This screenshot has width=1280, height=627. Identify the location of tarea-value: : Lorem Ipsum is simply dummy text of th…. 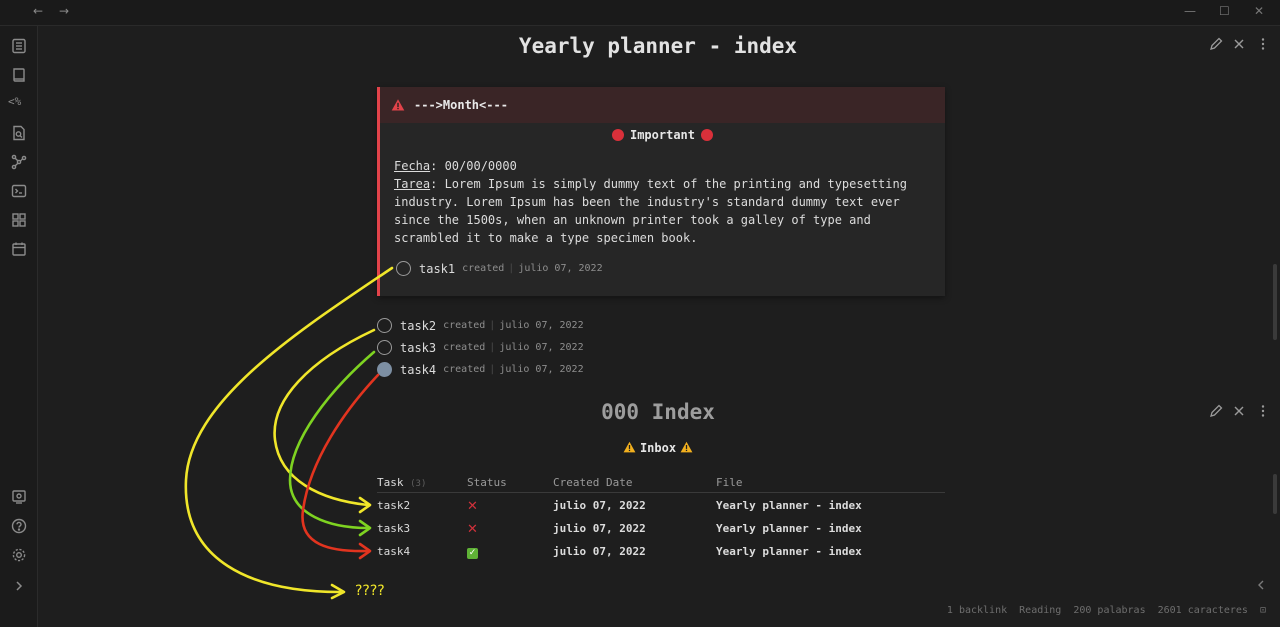
(650, 211).